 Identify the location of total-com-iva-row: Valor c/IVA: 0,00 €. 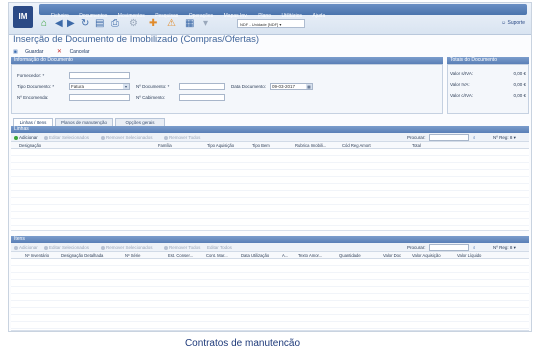
(488, 95).